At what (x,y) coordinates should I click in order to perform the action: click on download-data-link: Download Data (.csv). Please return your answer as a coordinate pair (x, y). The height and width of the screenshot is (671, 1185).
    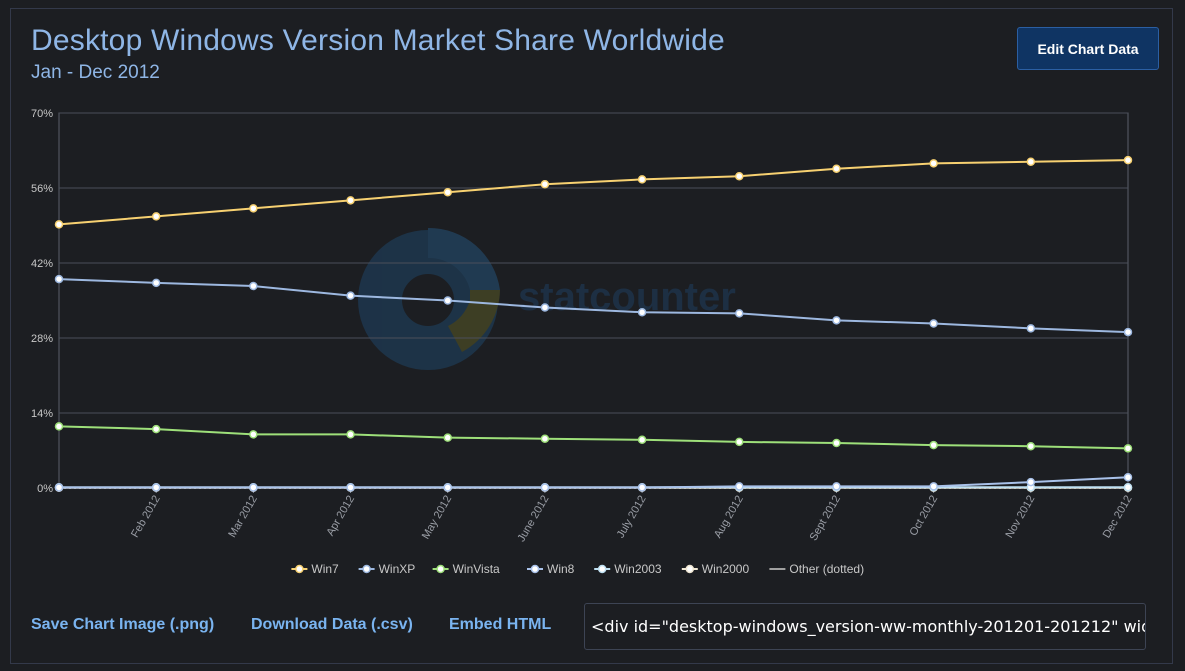
    Looking at the image, I should click on (332, 625).